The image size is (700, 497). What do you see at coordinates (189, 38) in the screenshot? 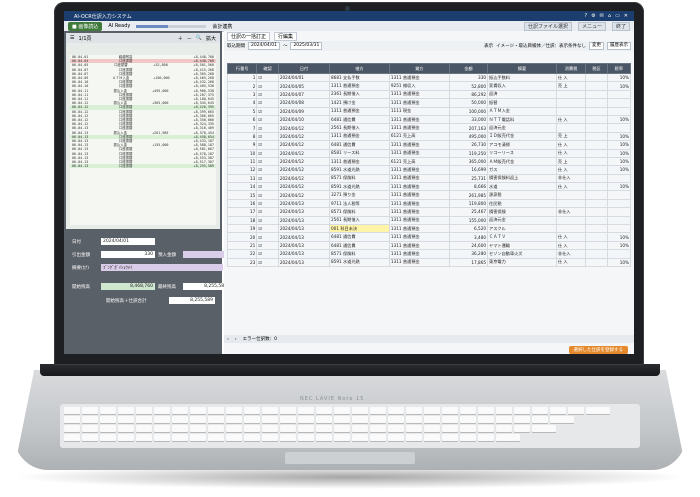
I see `zoom-out-icon: －` at bounding box center [189, 38].